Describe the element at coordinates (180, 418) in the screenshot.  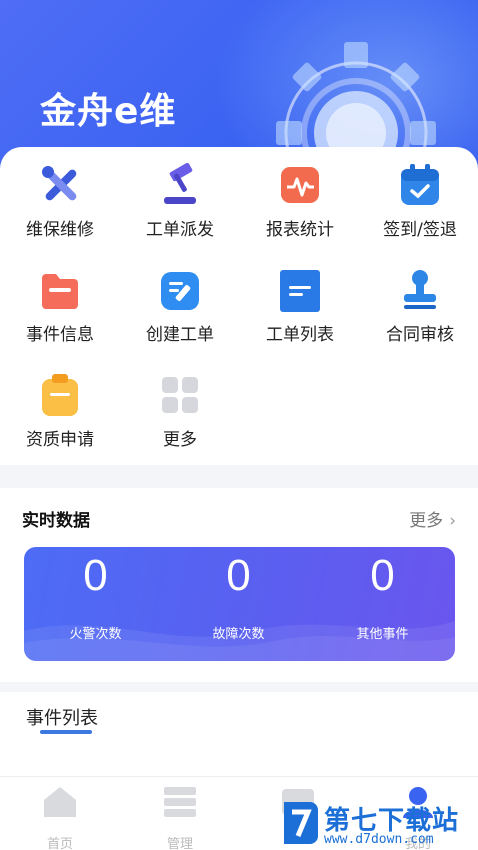
I see `menu-item-more: 更多` at that location.